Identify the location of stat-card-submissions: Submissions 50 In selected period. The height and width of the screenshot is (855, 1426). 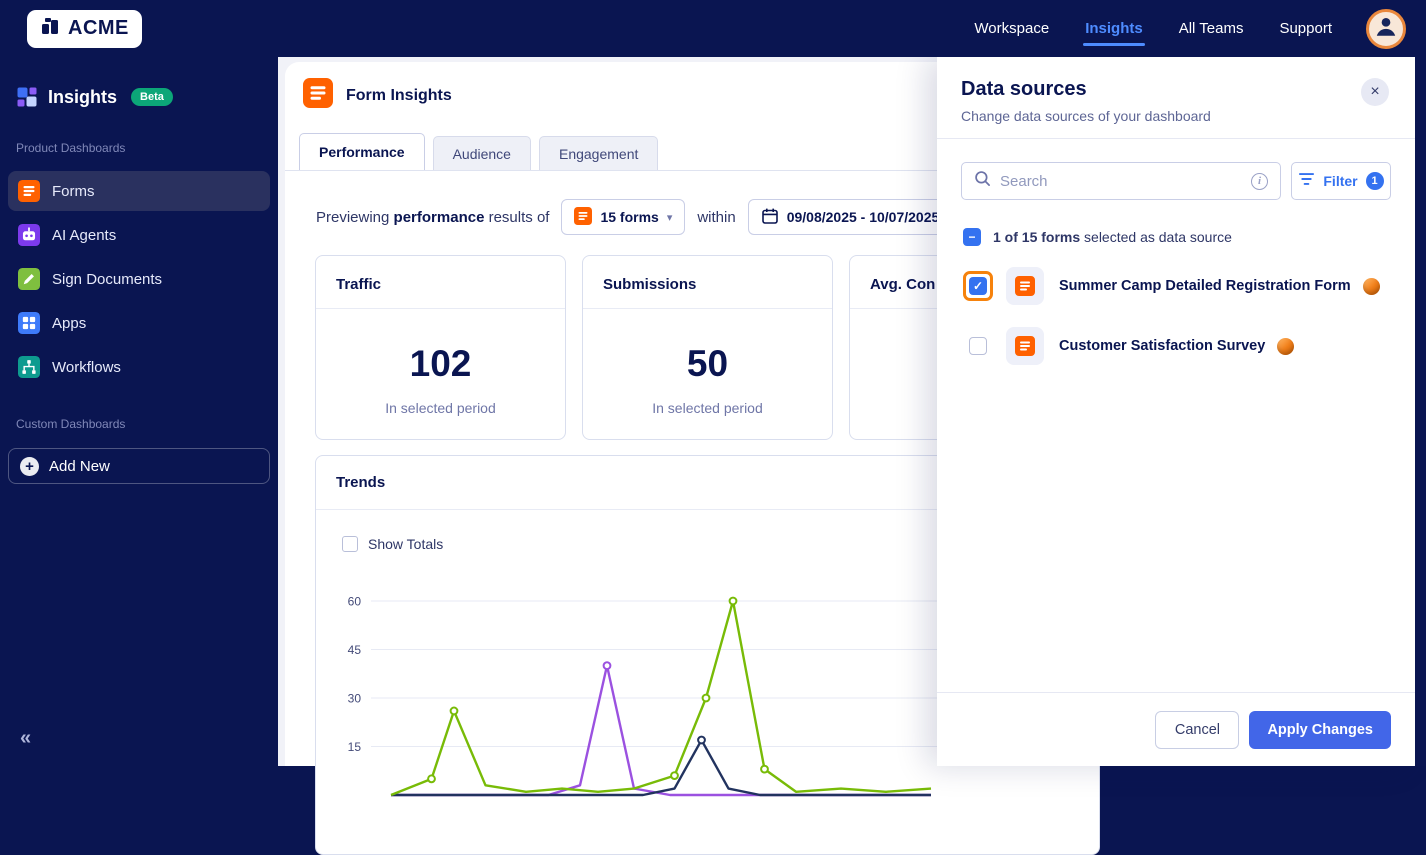
(707, 347).